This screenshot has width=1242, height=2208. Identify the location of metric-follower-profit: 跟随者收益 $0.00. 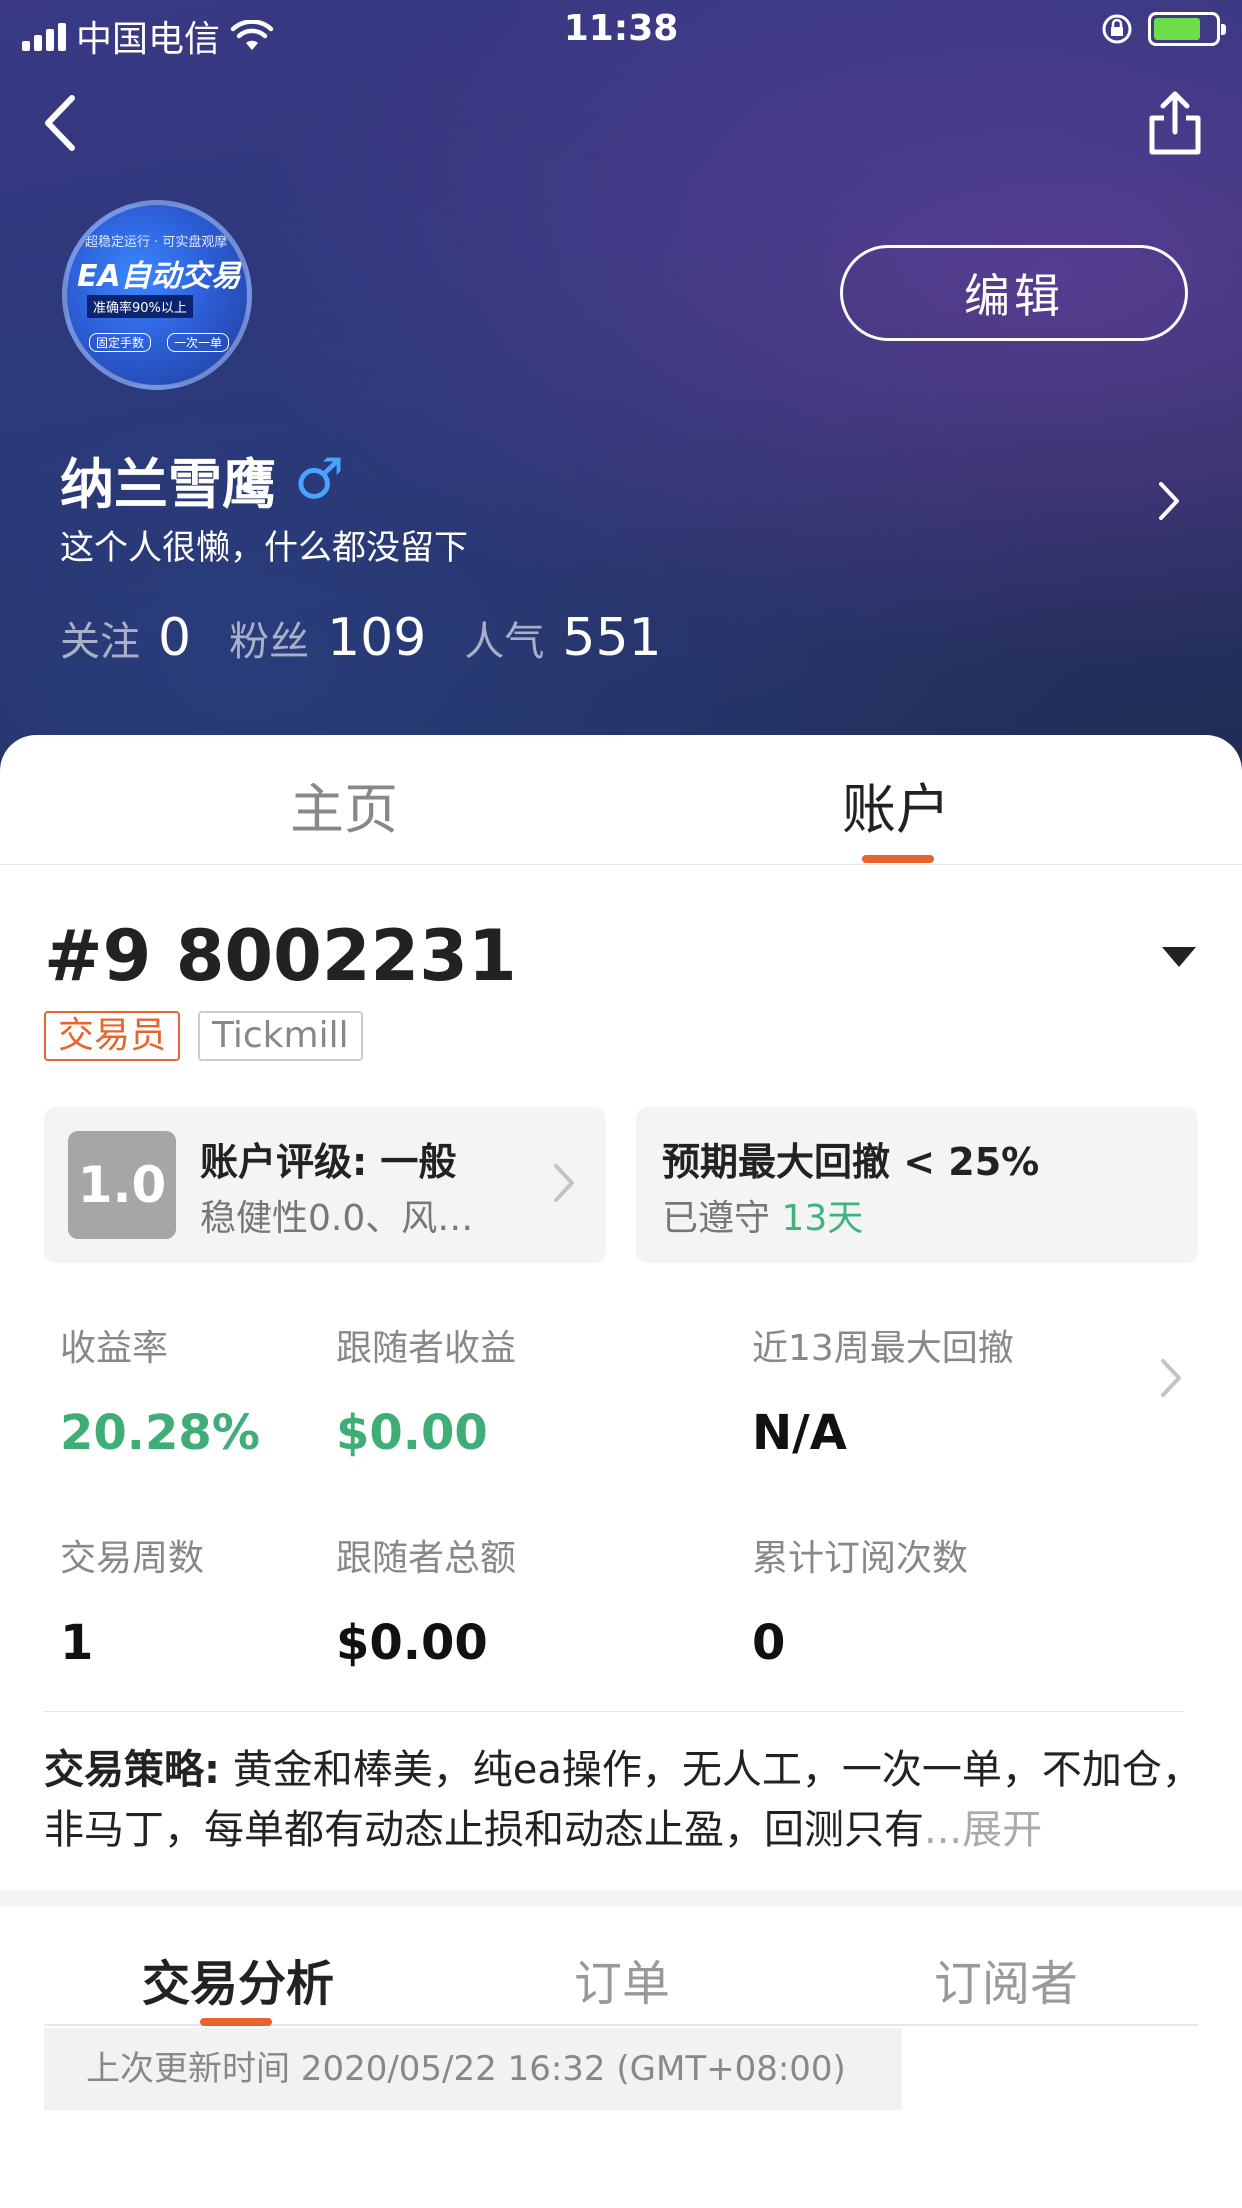
(426, 1390).